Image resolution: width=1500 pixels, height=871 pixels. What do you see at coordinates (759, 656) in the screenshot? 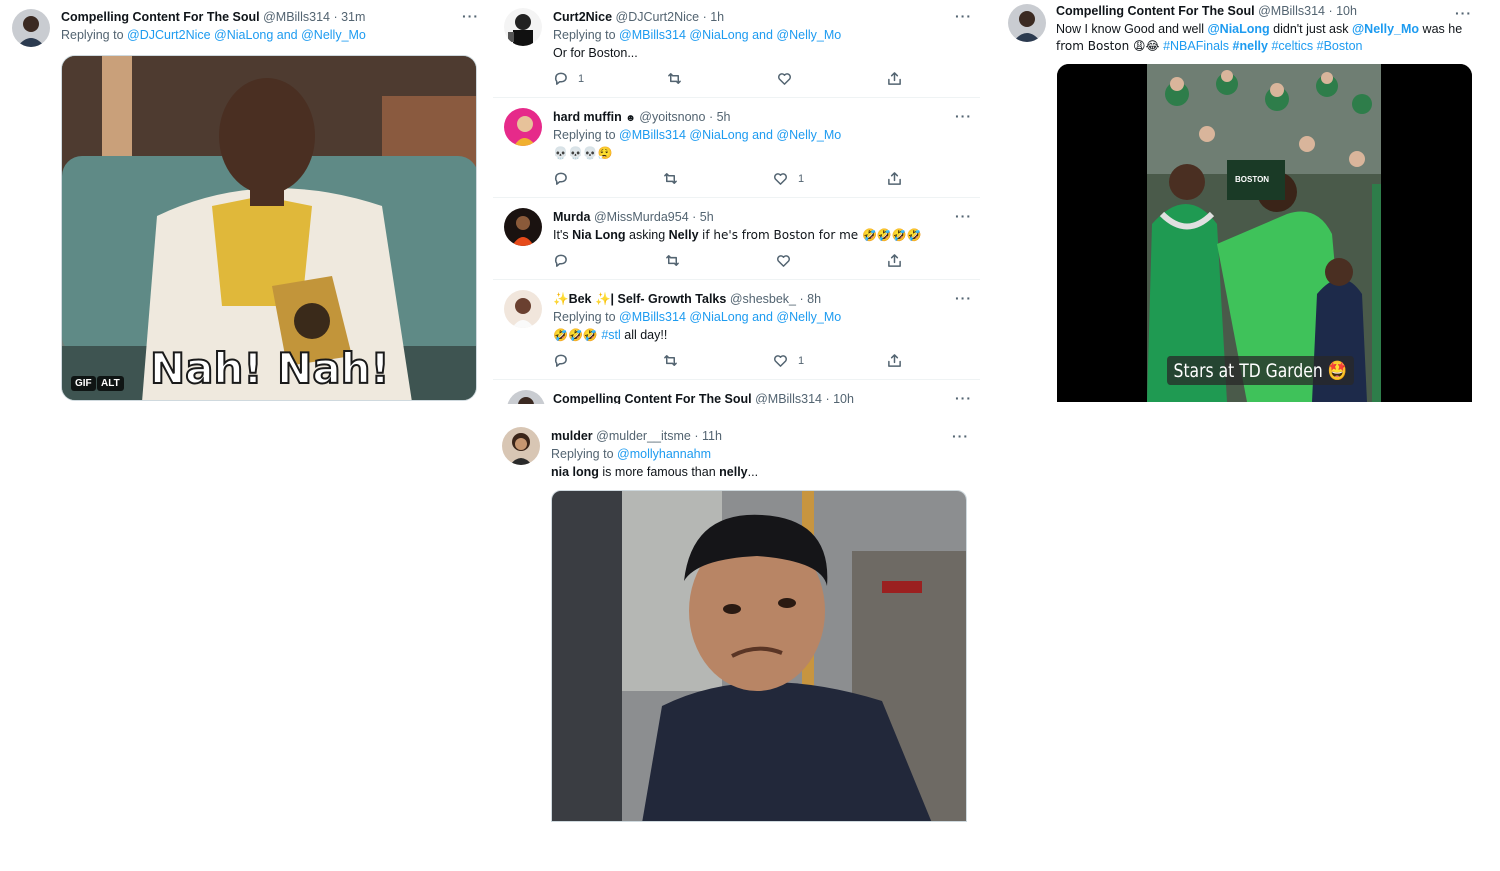
I see `gif-media` at bounding box center [759, 656].